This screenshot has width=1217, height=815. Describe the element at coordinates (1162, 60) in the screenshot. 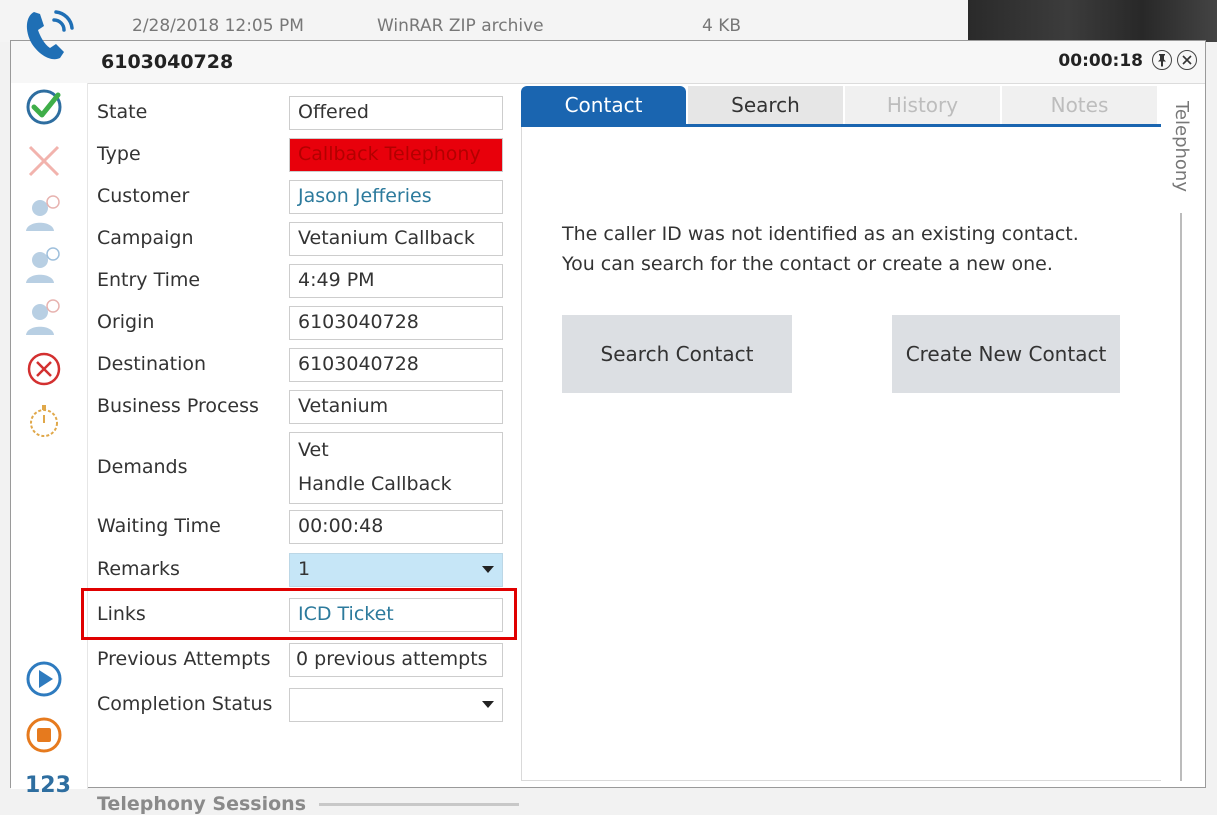

I see `pin-icon` at that location.